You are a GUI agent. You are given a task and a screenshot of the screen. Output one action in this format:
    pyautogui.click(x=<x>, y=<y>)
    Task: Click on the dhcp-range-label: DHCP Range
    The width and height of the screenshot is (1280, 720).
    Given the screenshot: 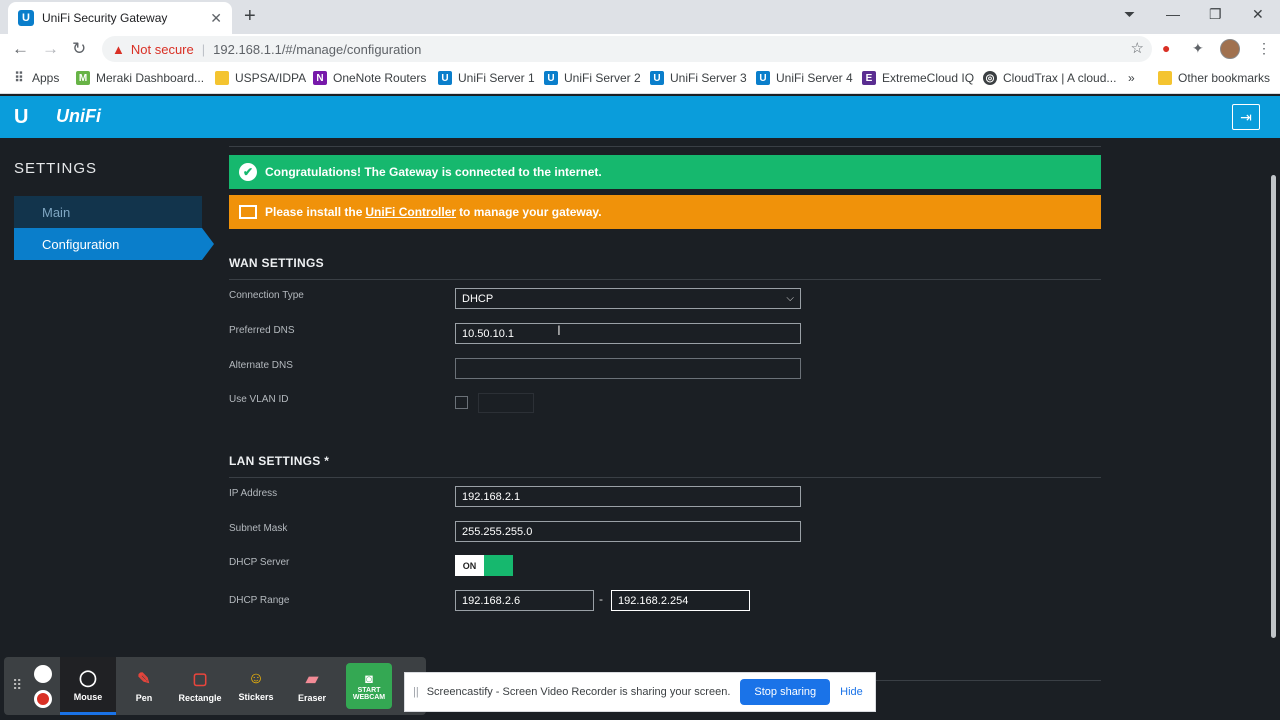 What is the action you would take?
    pyautogui.click(x=259, y=600)
    